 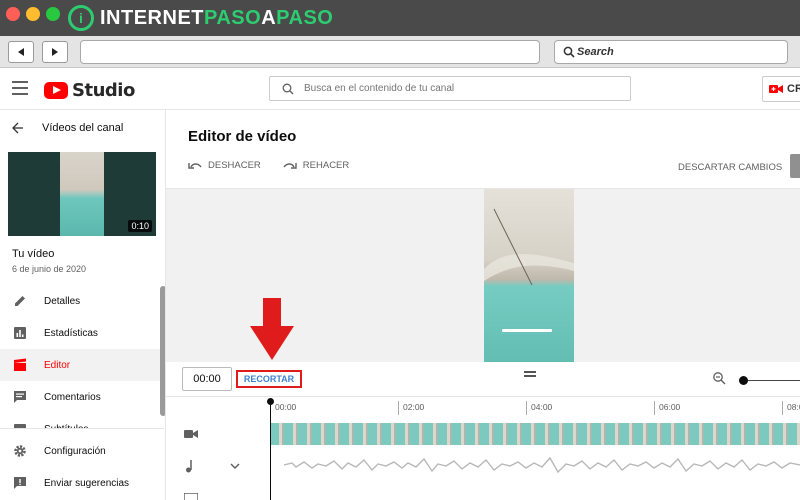 I want to click on redo-button: REHACER, so click(x=316, y=165).